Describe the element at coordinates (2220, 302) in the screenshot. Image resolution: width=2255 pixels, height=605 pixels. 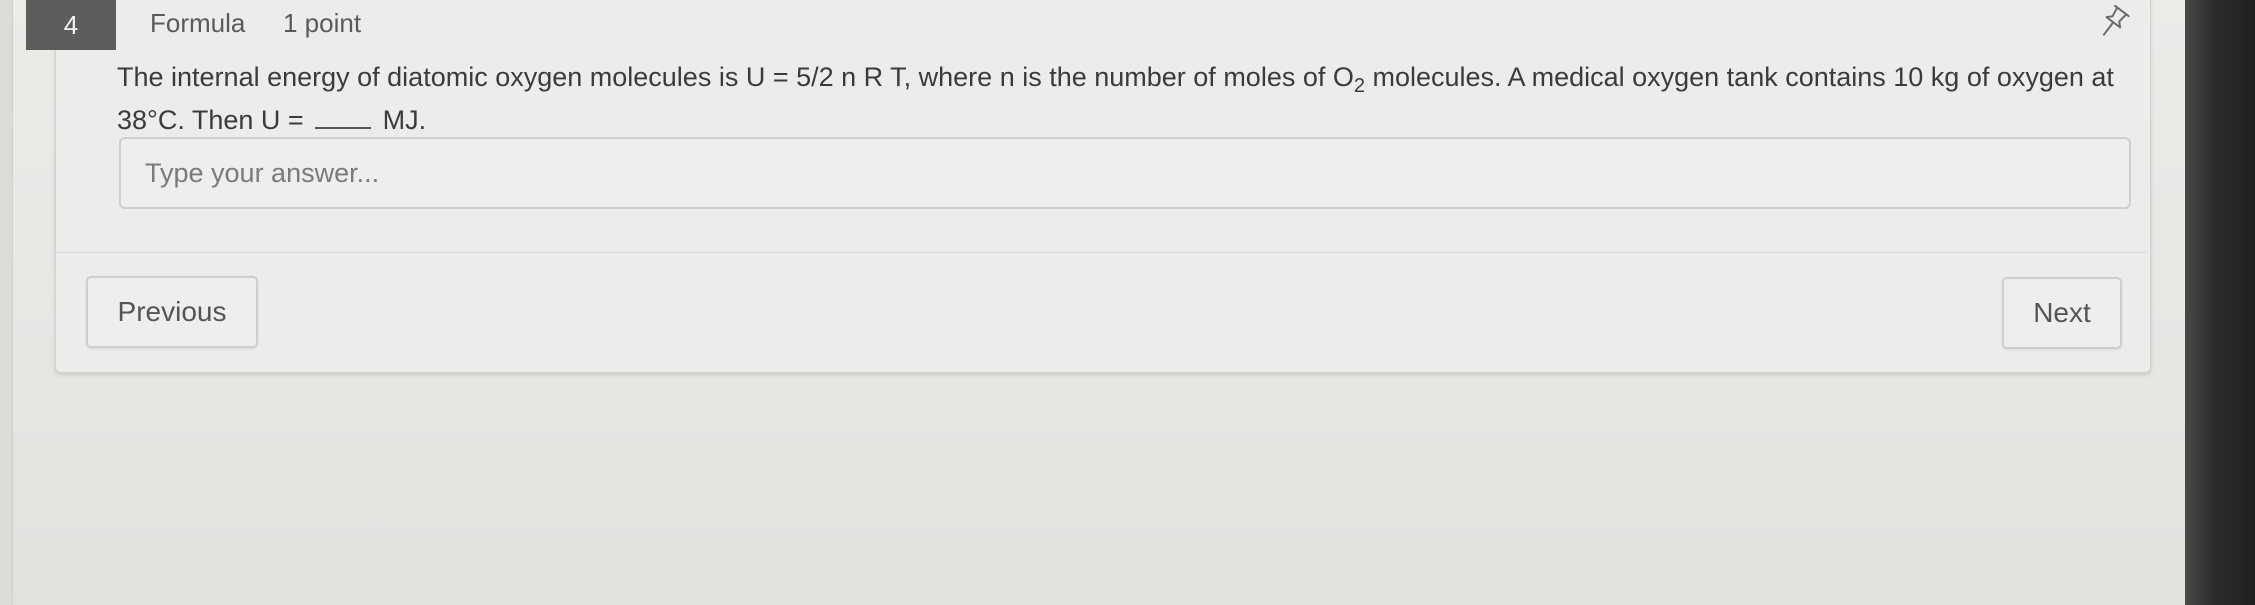
I see `screen-bezel` at that location.